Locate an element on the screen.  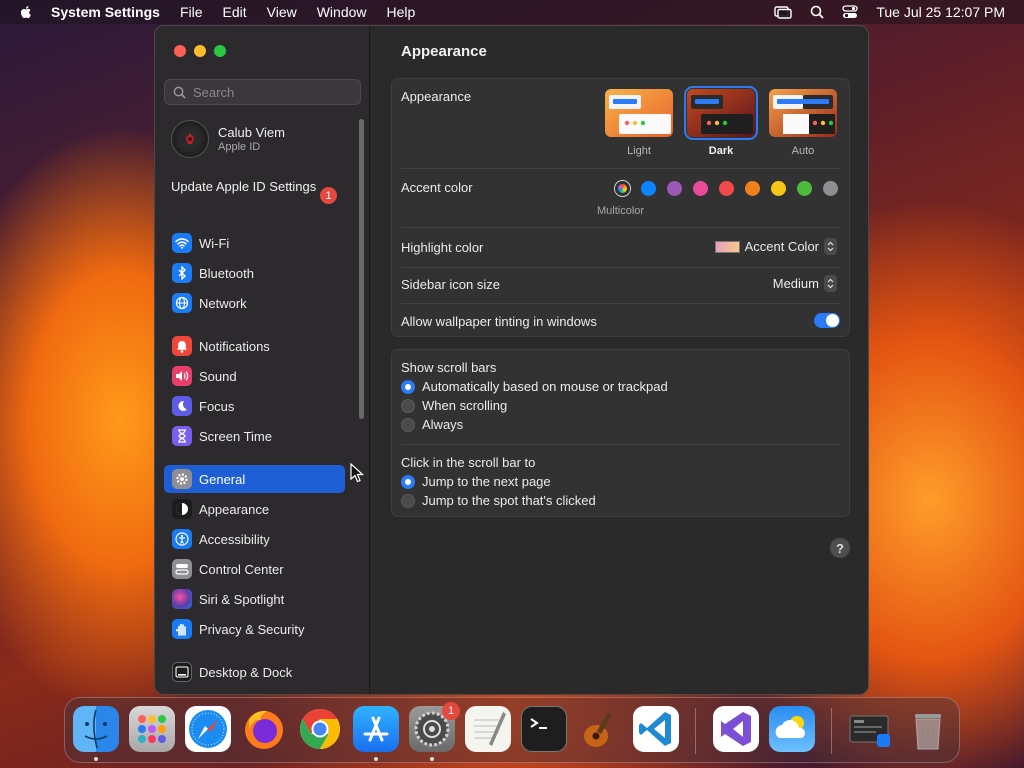
dock-textedit is located at coordinates (488, 729).